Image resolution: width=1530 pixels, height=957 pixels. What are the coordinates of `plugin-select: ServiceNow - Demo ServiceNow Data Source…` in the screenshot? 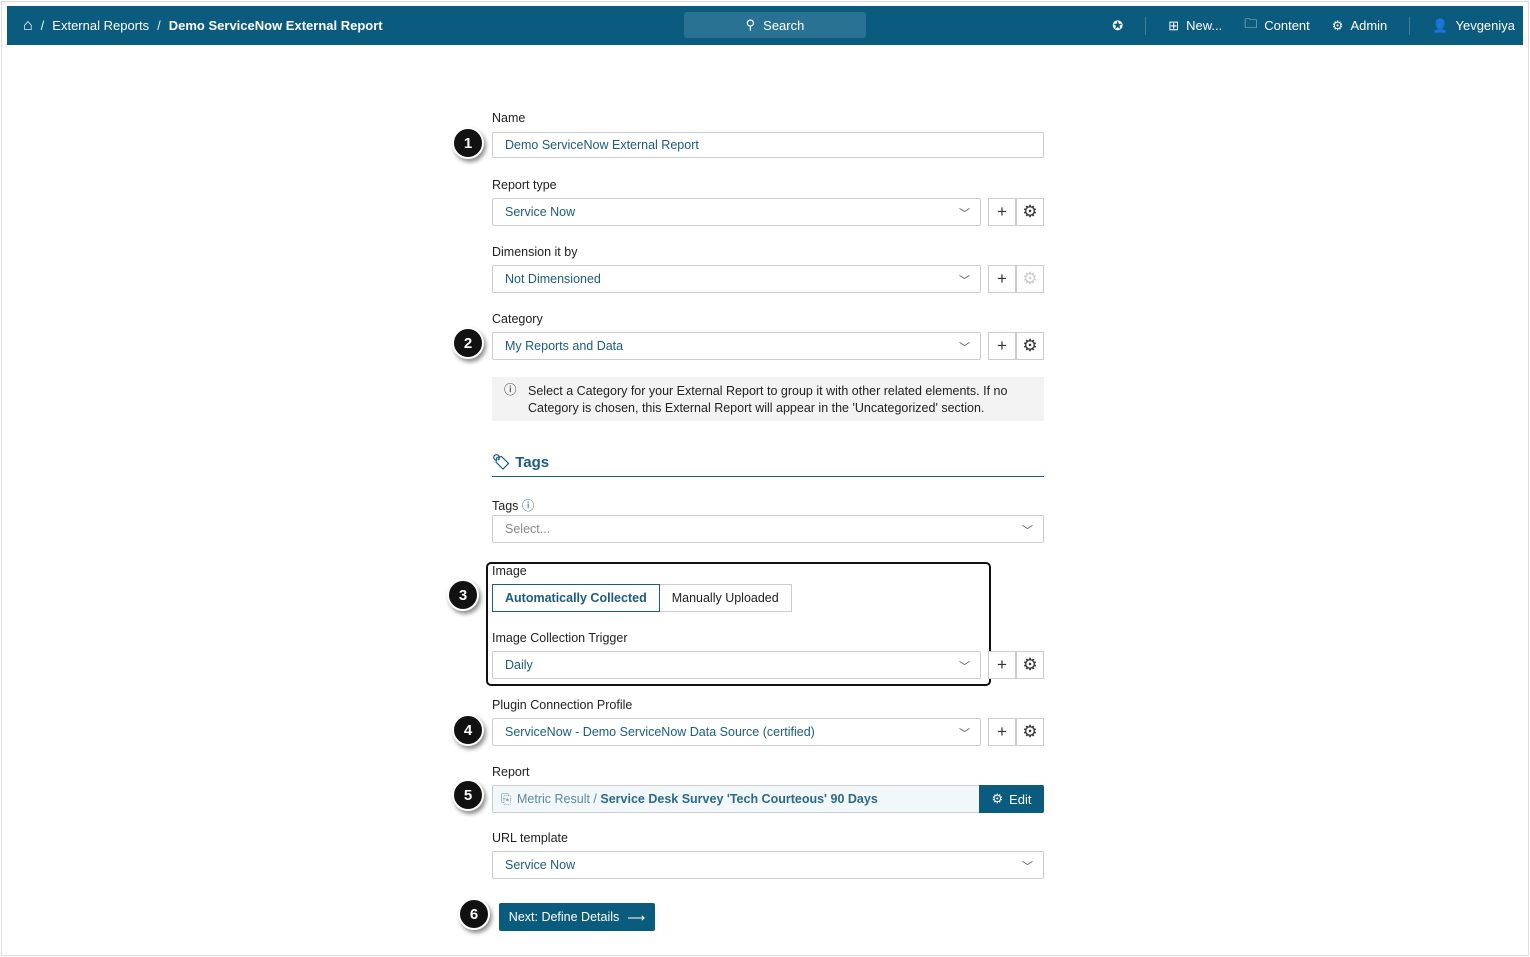 It's located at (736, 732).